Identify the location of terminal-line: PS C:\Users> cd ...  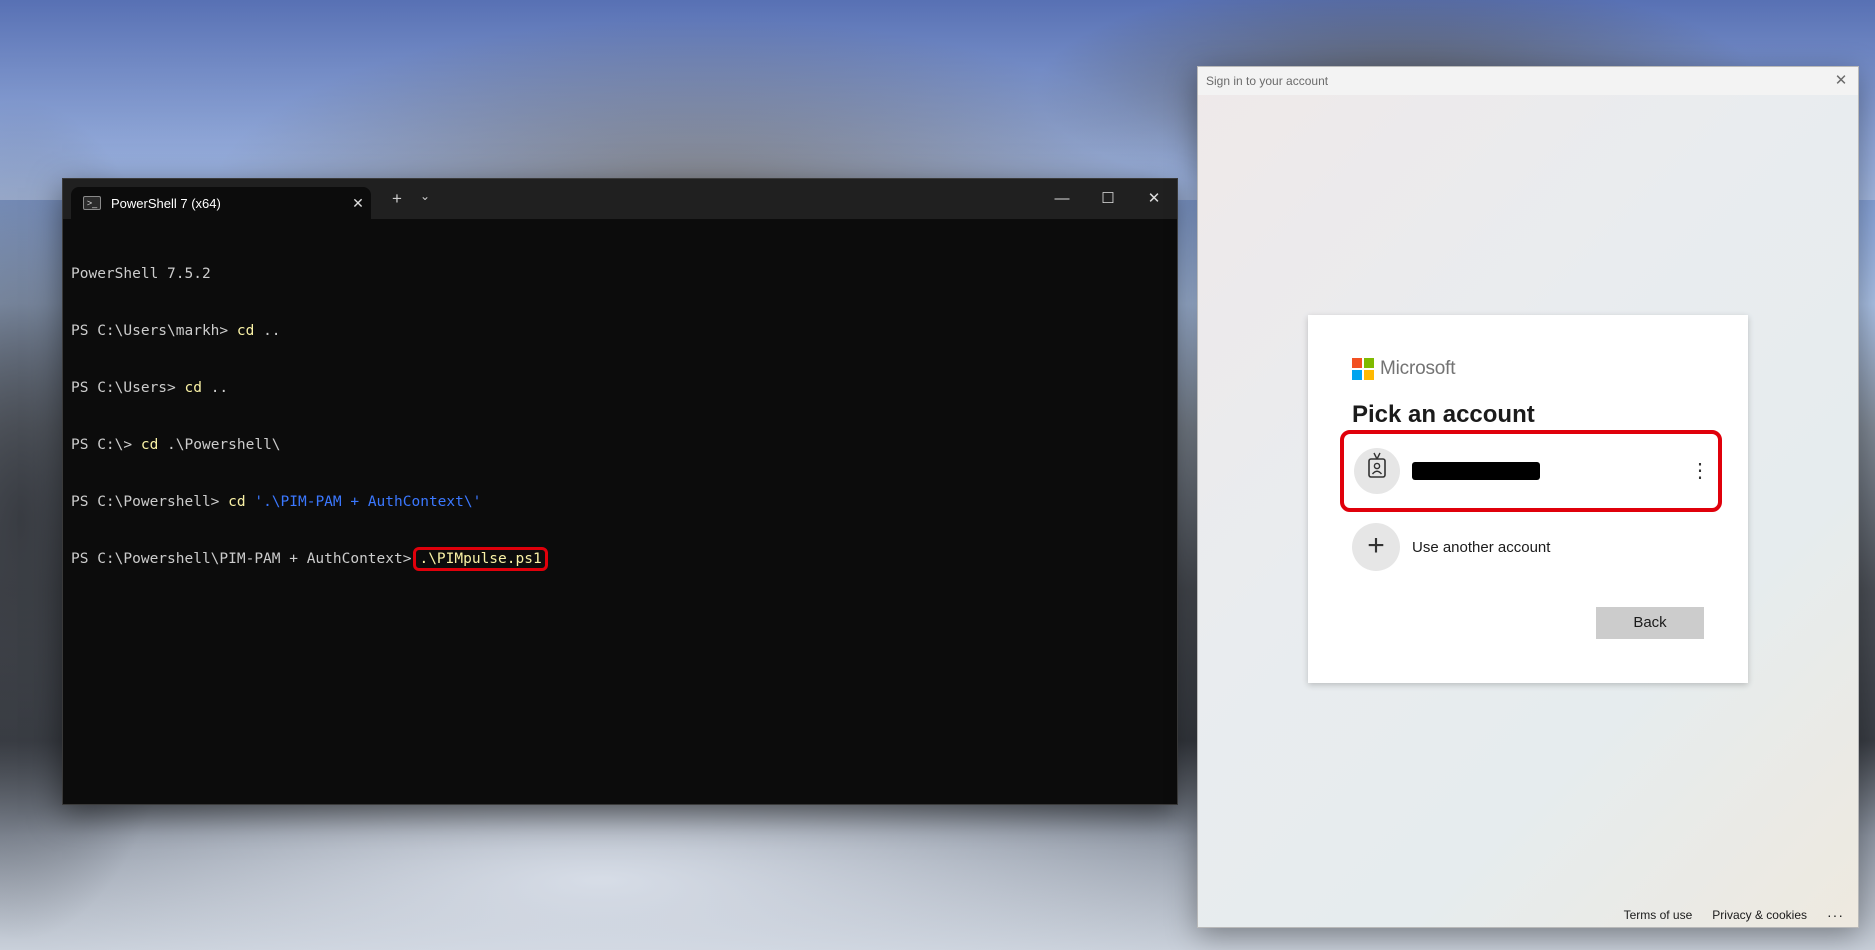
(624, 388).